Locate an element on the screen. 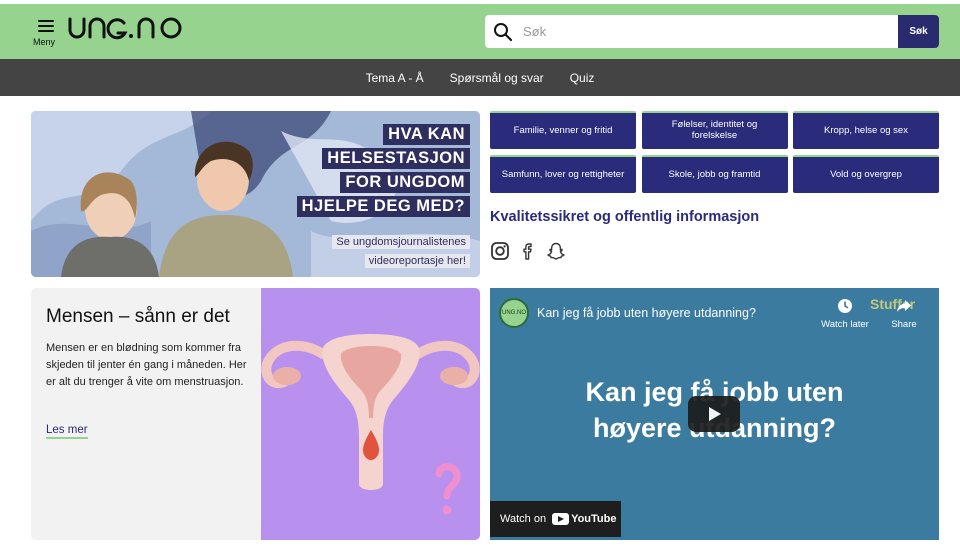 The image size is (960, 548). hero-subline-line: Se ungdomsjournalistenes is located at coordinates (401, 242).